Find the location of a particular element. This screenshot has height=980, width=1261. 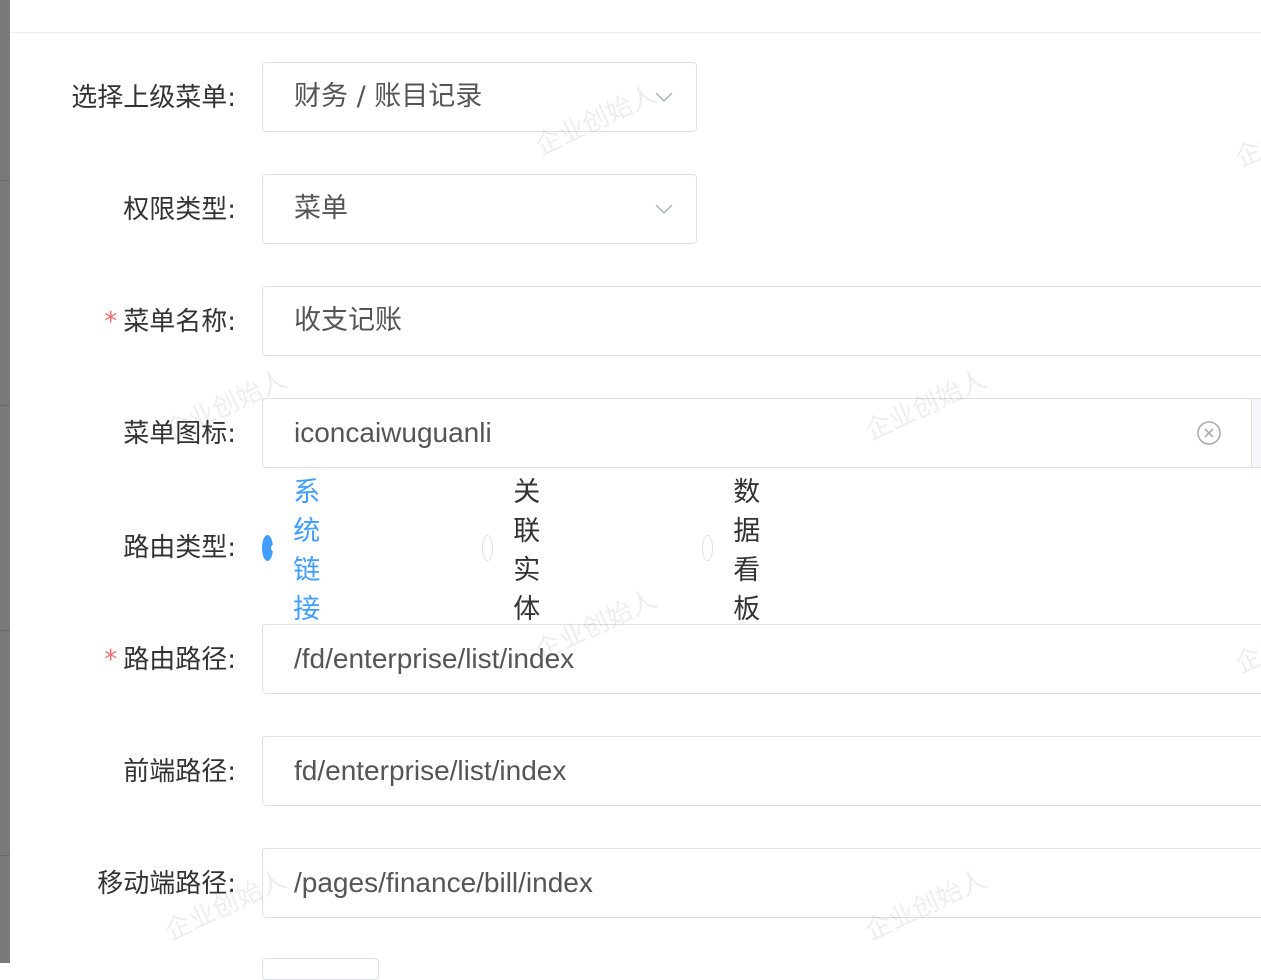

route-type-option-related-entity: 关联实体 is located at coordinates (518, 551).